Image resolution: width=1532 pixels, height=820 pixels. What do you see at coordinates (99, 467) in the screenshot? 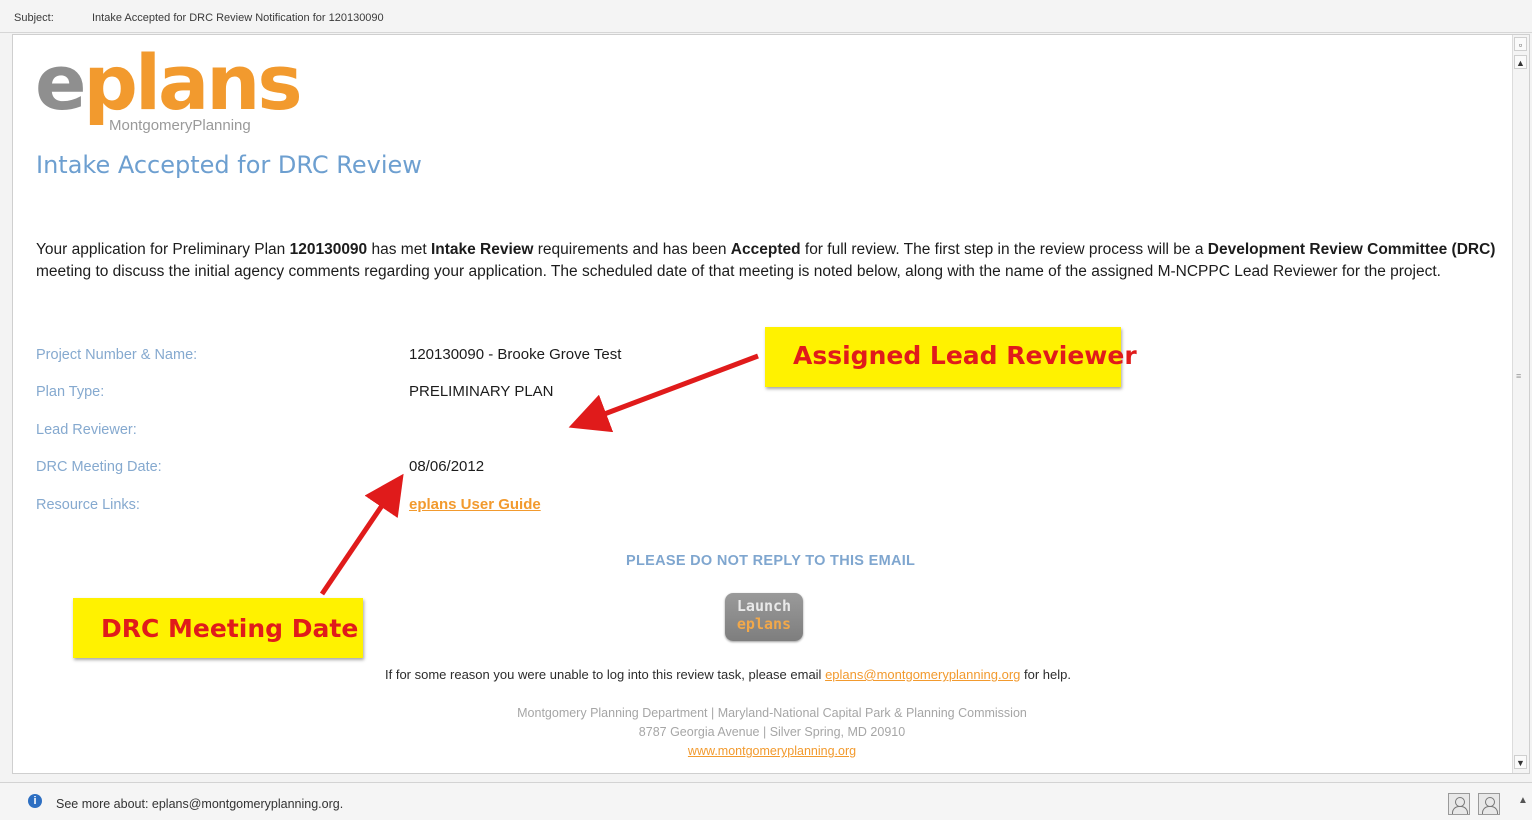
I see `drc-date-label: DRC Meeting Date:` at bounding box center [99, 467].